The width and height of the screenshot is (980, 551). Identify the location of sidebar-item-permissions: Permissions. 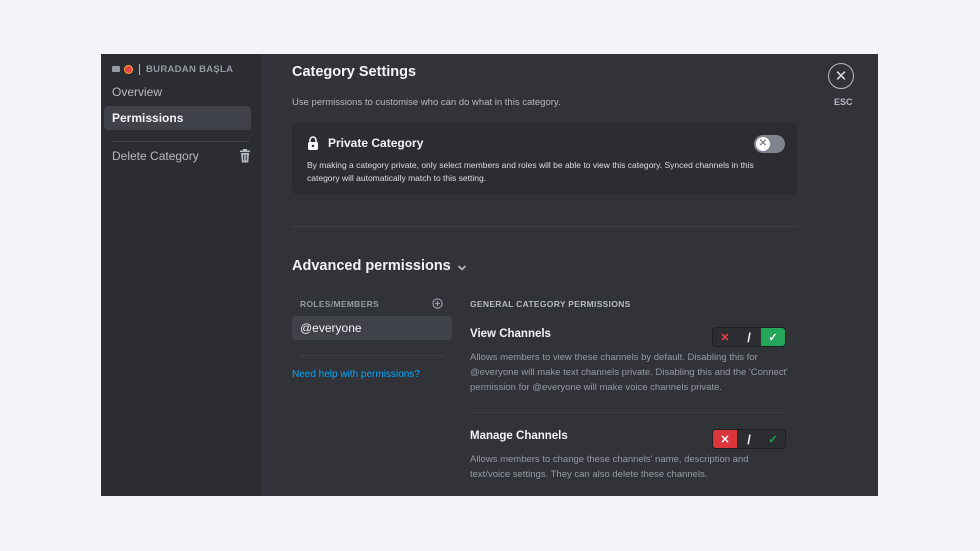
(177, 118).